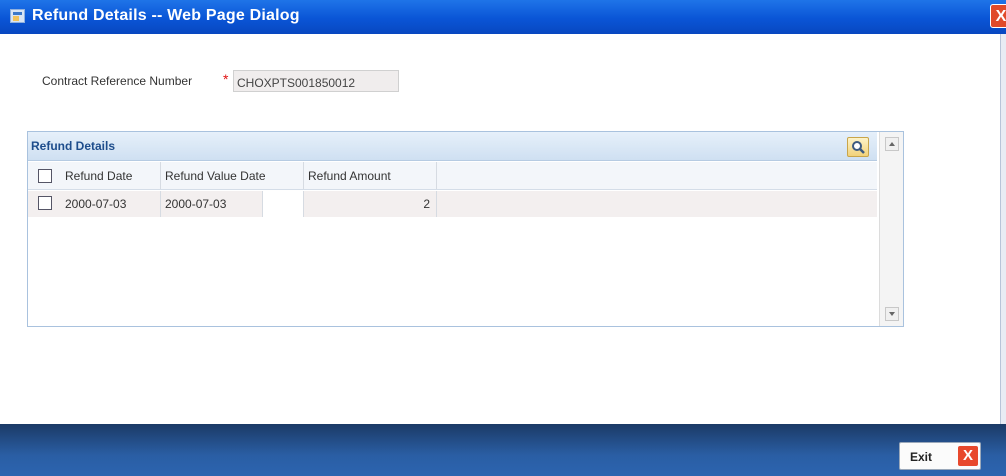 The width and height of the screenshot is (1006, 476). Describe the element at coordinates (117, 81) in the screenshot. I see `contract-ref-label: Contract Reference Number` at that location.